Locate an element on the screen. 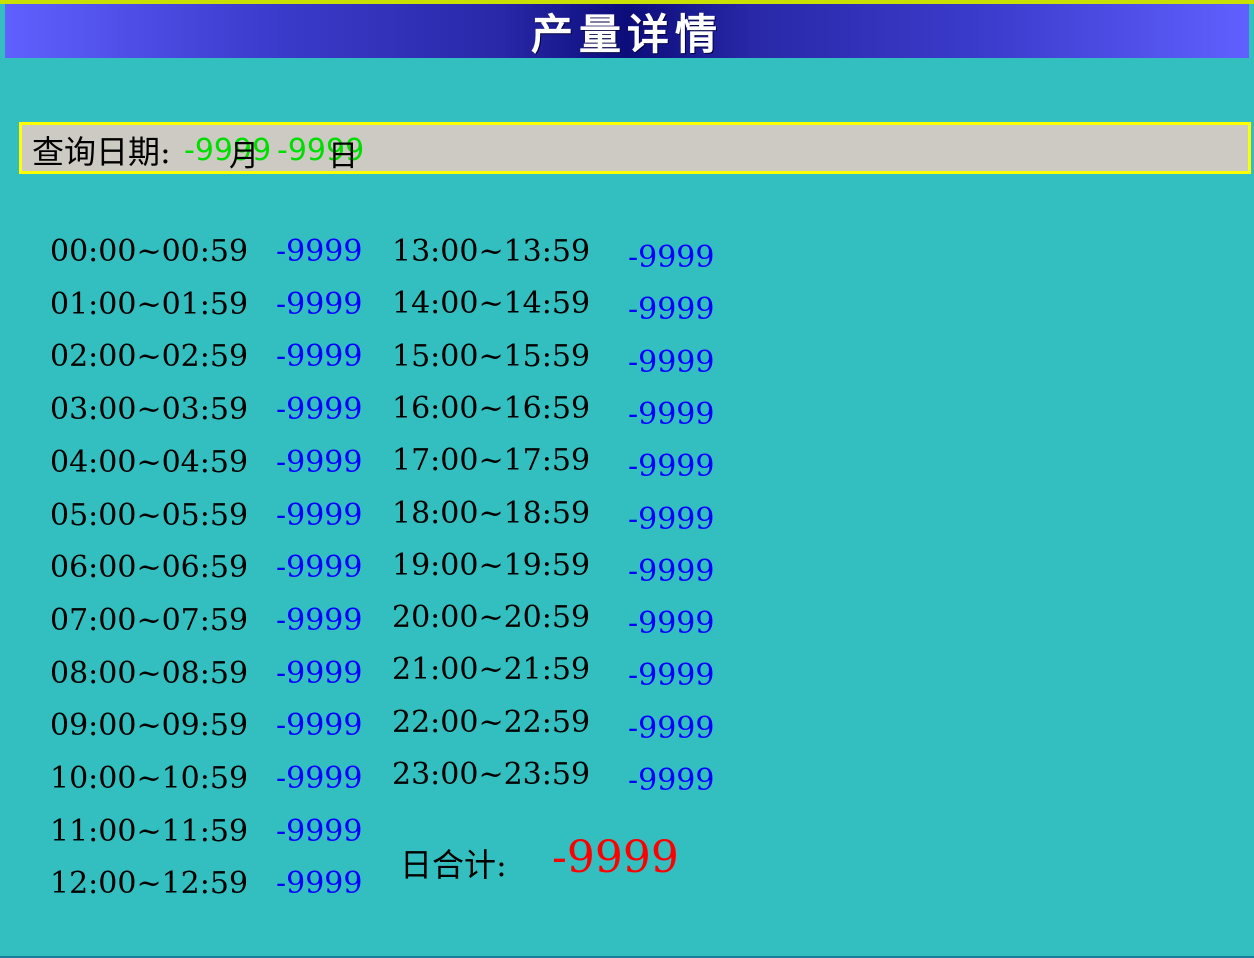 This screenshot has width=1254, height=958. query-date-label: 查询日期: is located at coordinates (101, 152).